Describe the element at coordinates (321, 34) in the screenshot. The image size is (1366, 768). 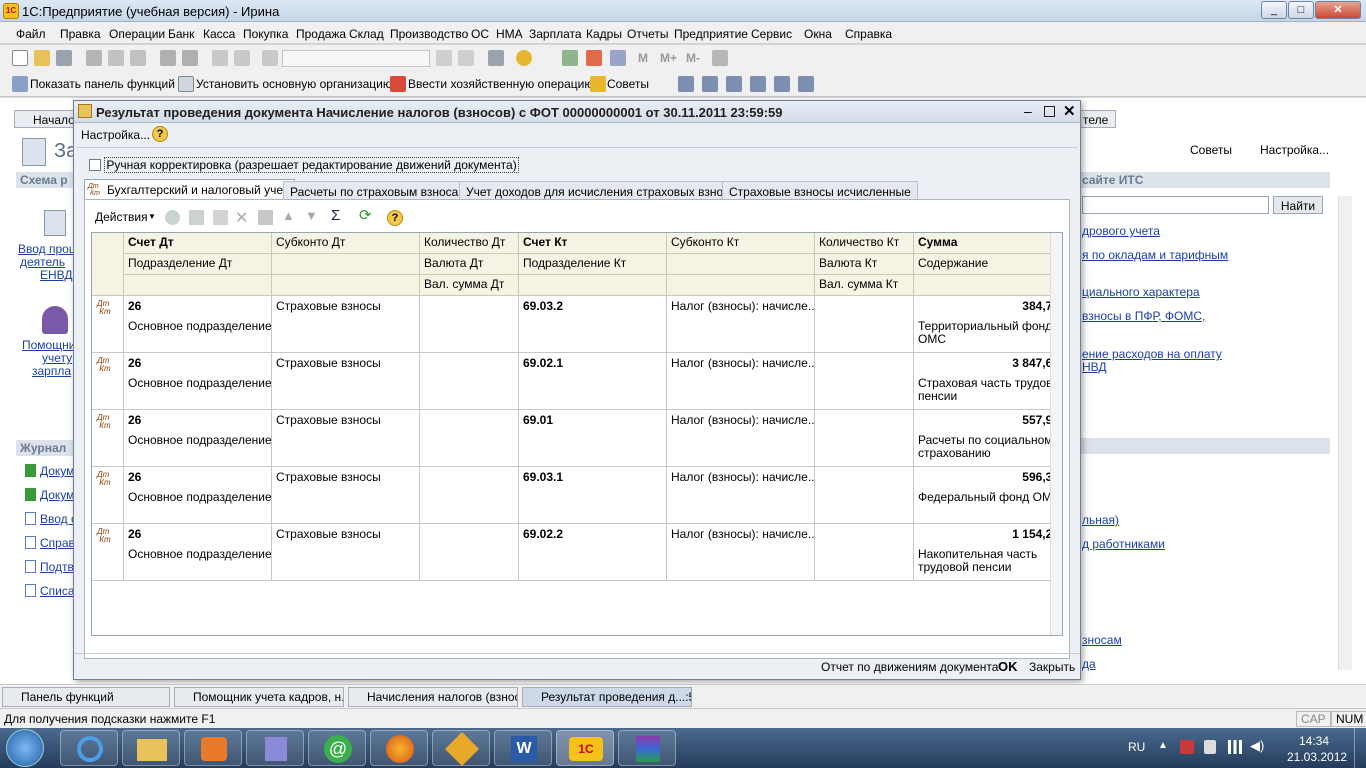
I see `menu-sales: Продажа` at that location.